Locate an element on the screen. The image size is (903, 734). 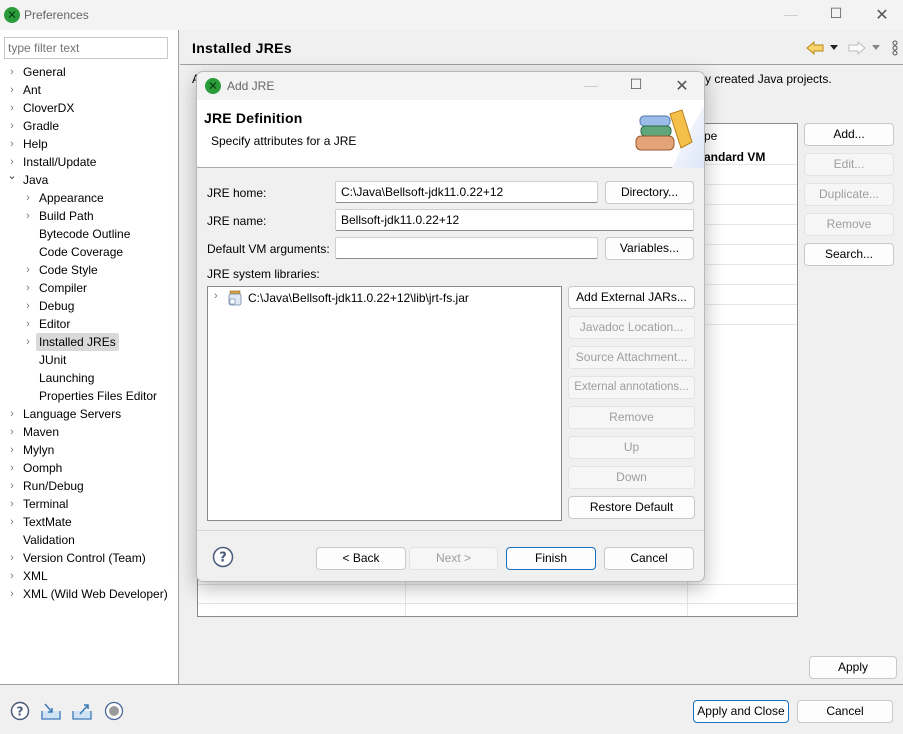
chevron-down-icon: ⌄ is located at coordinates (12, 176).